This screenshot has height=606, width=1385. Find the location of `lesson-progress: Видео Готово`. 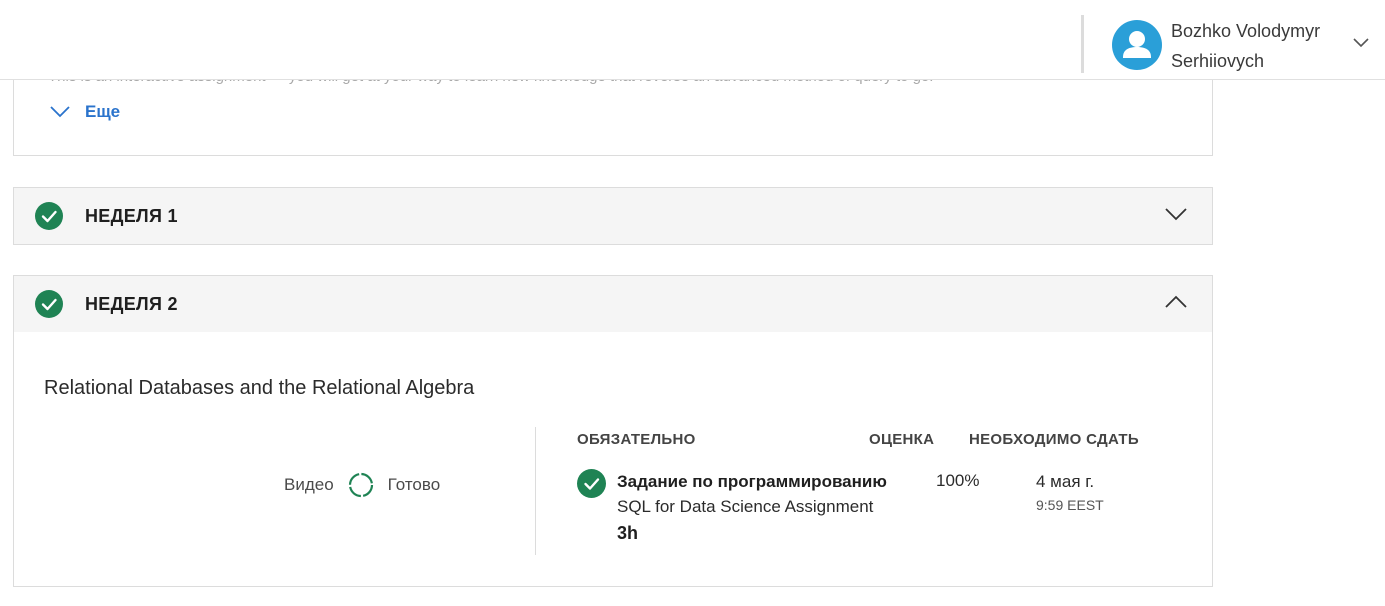

lesson-progress: Видео Готово is located at coordinates (362, 485).